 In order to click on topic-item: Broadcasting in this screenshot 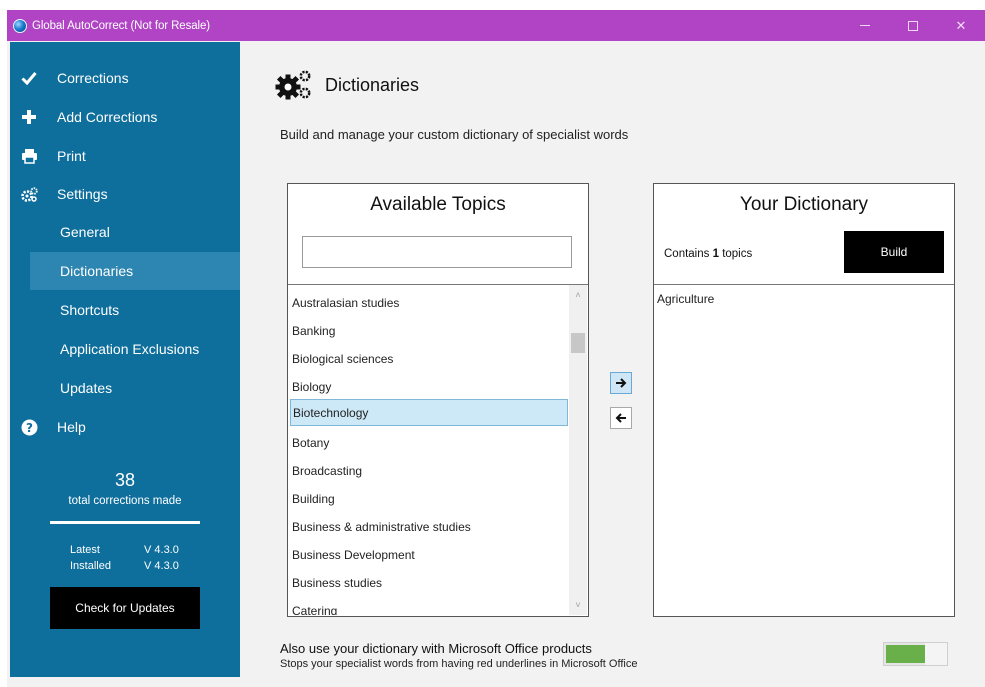, I will do `click(429, 470)`.